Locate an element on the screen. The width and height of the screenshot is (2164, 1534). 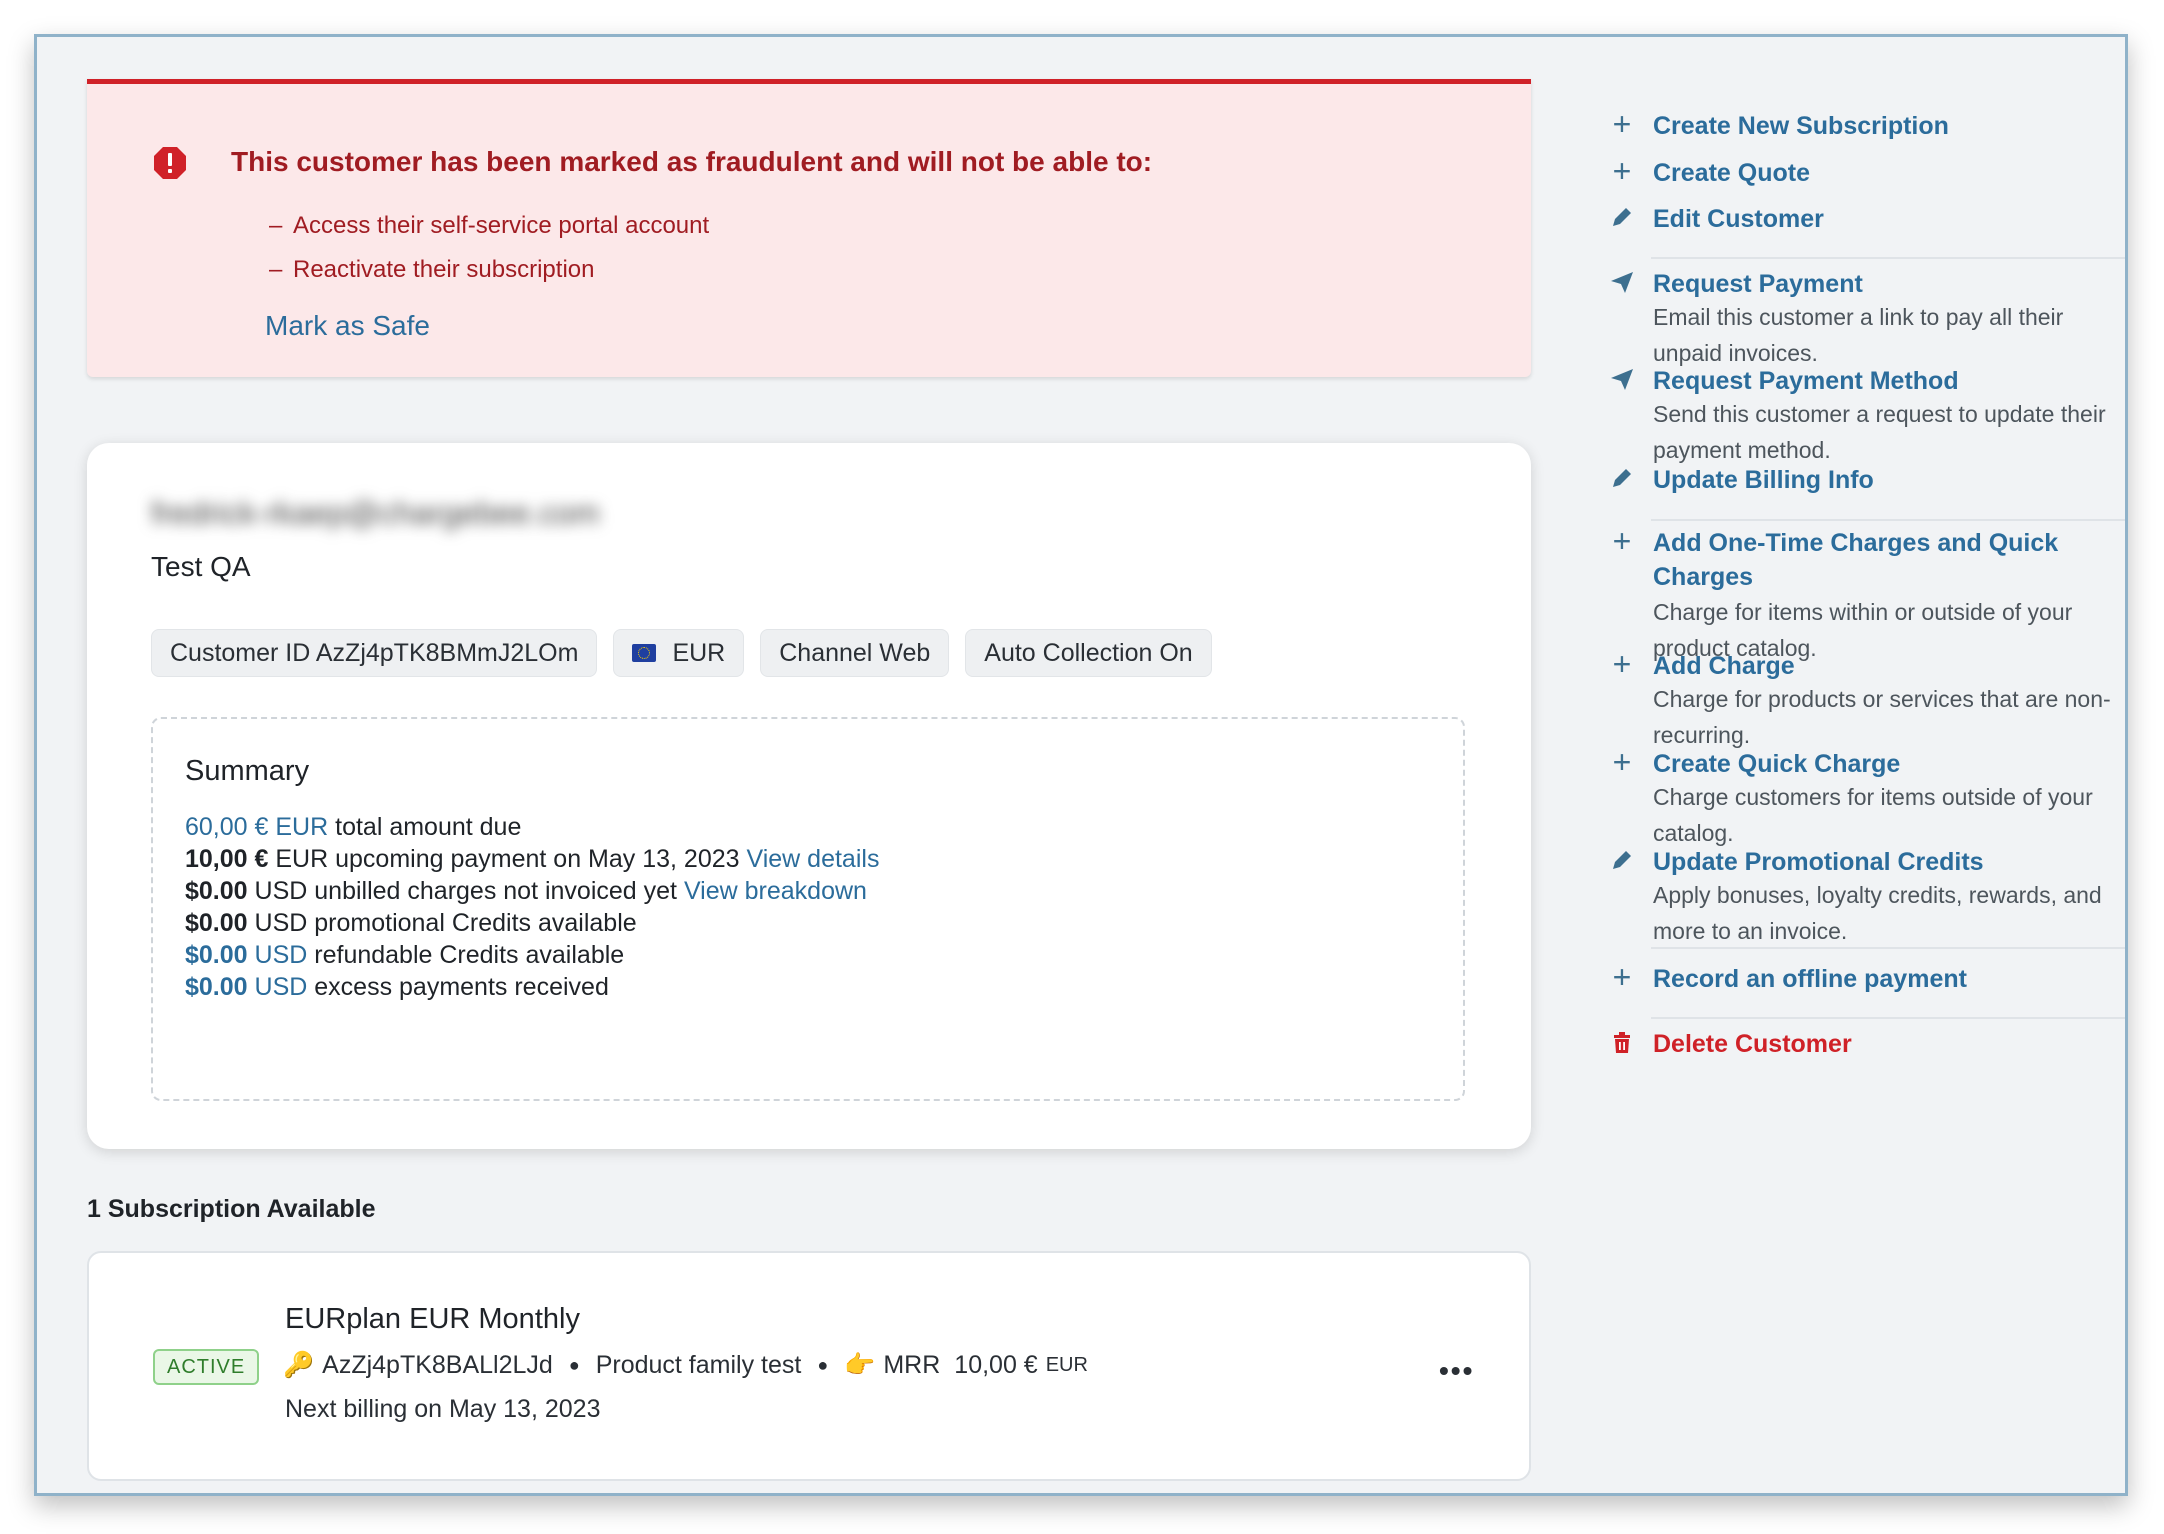
pointing-hand-icon: 👉 is located at coordinates (860, 1365).